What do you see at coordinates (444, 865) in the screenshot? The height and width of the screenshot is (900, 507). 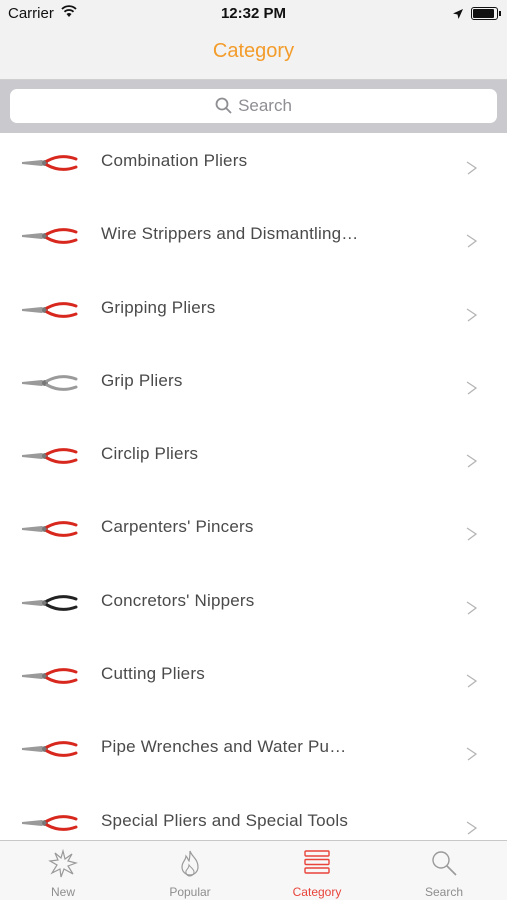 I see `magnifier-icon` at bounding box center [444, 865].